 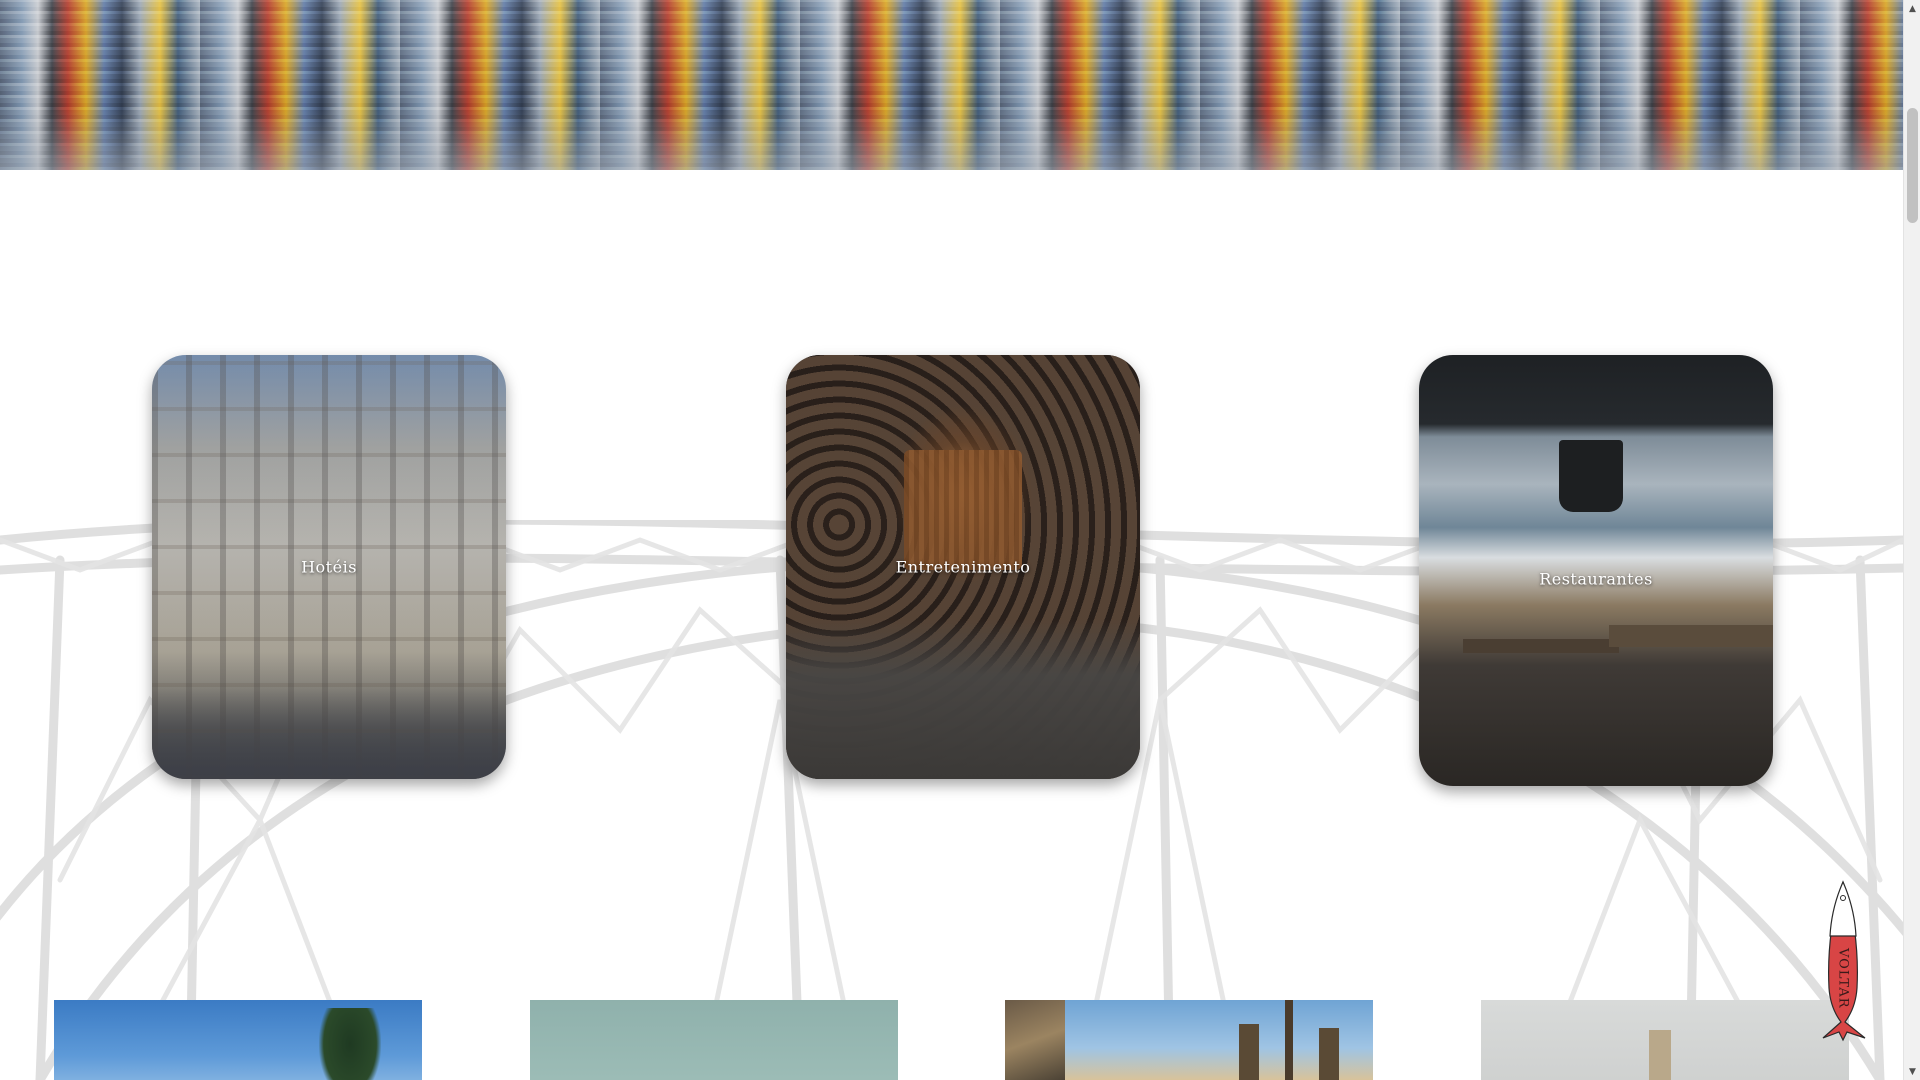 What do you see at coordinates (238, 1040) in the screenshot?
I see `thumbnail-tree-sky` at bounding box center [238, 1040].